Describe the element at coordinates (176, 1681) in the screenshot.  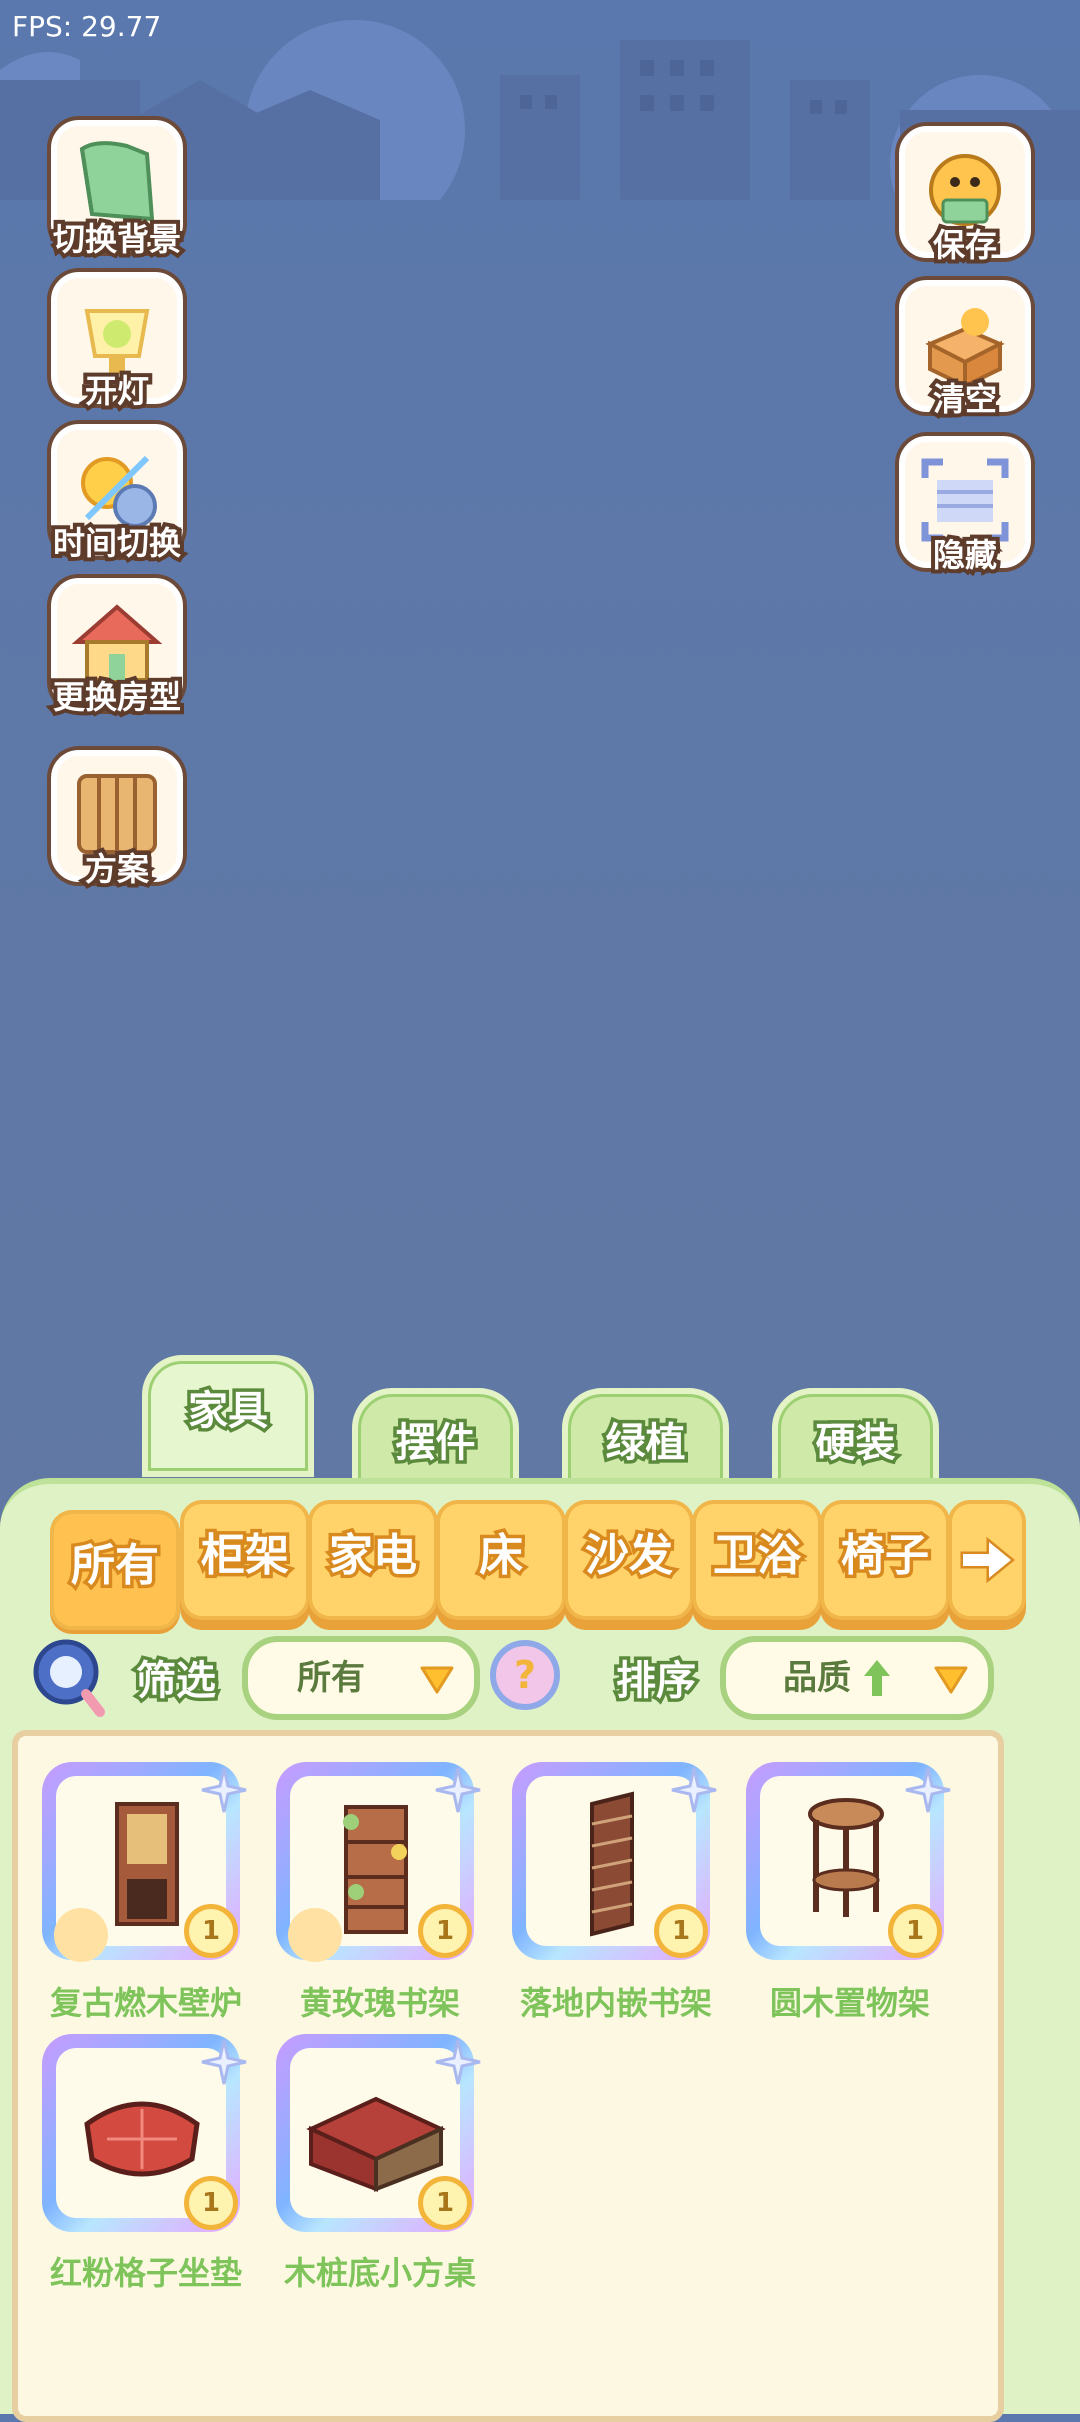
I see `filter-label: 筛选` at that location.